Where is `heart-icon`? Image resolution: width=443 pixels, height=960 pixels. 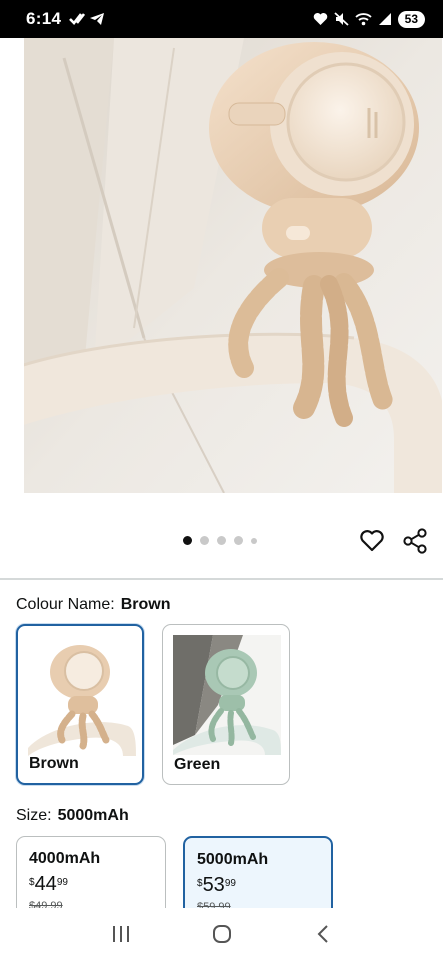
heart-icon is located at coordinates (320, 19).